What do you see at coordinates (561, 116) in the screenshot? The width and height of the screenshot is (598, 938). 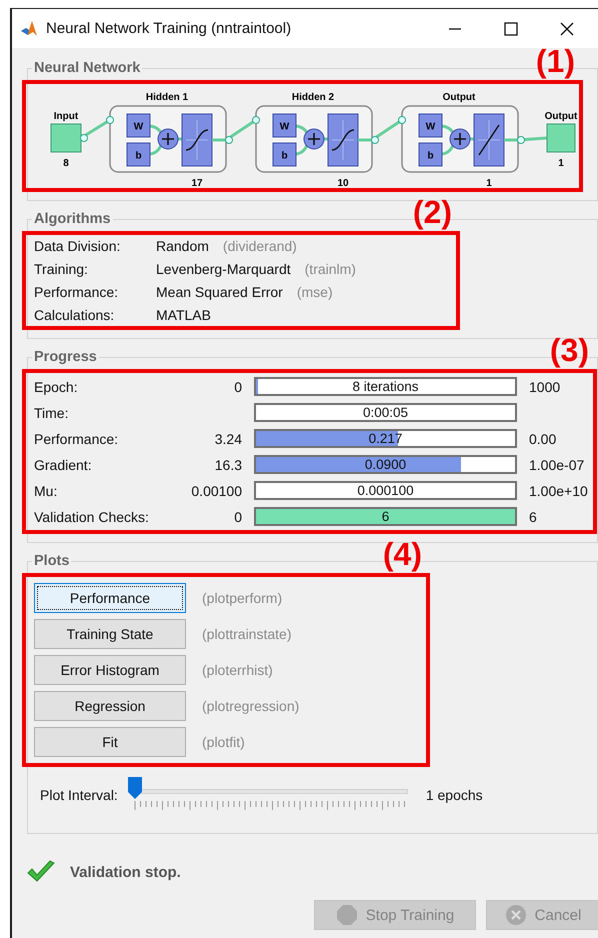 I see `output-label: Output` at bounding box center [561, 116].